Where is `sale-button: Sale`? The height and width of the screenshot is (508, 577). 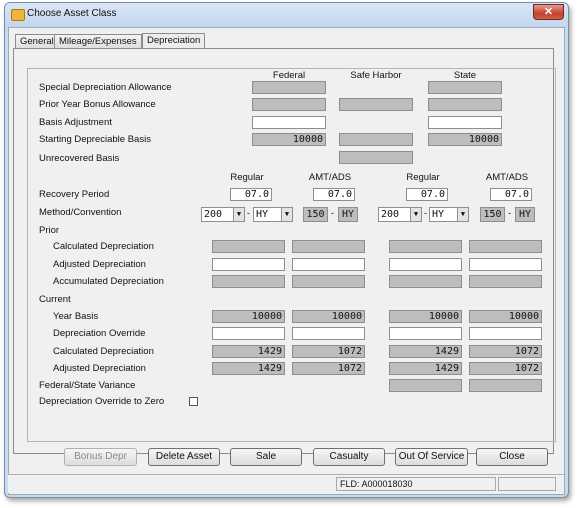 sale-button: Sale is located at coordinates (266, 457).